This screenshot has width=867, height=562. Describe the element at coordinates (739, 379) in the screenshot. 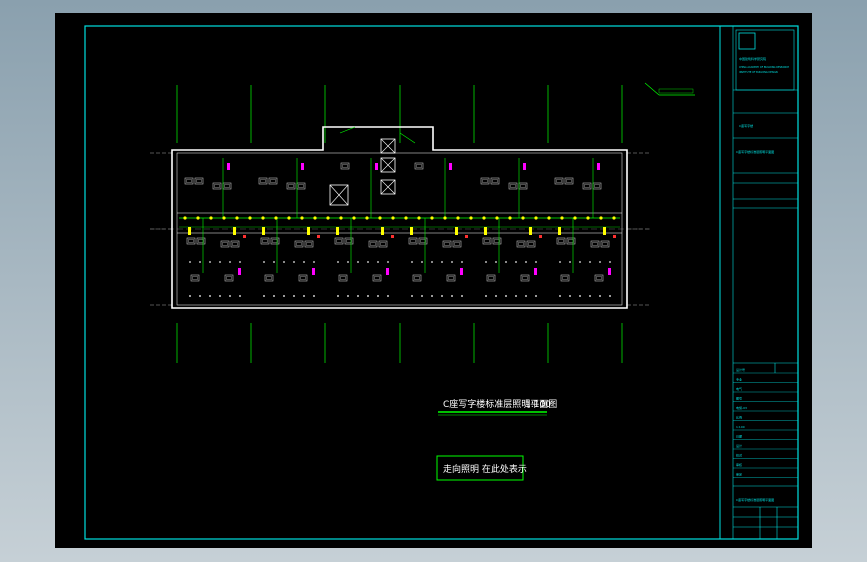

I see `title-block-cell: 专业` at that location.